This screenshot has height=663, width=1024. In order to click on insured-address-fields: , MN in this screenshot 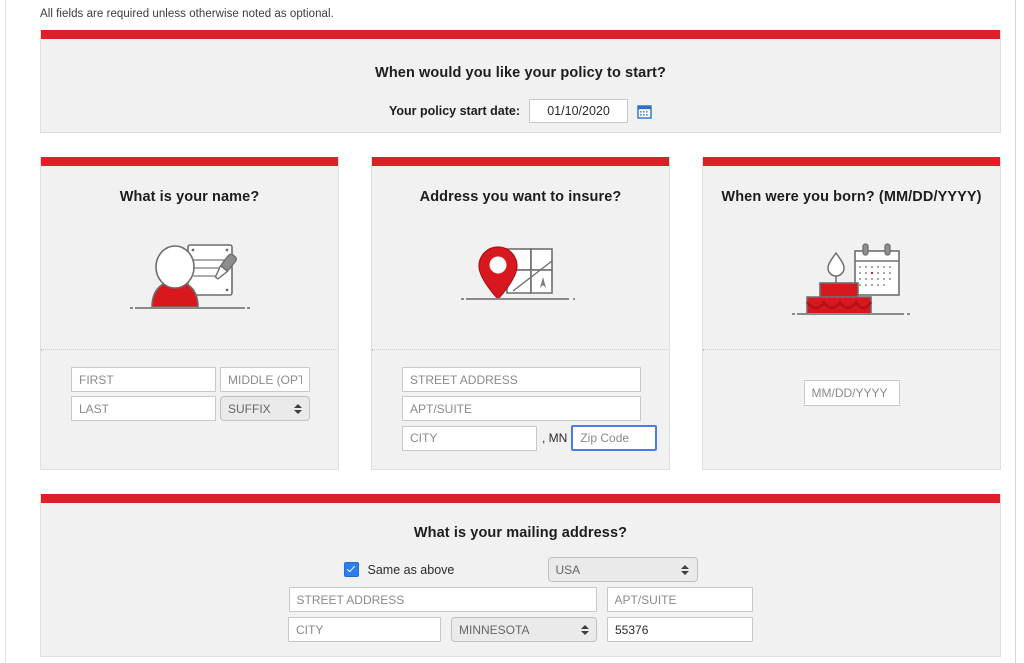, I will do `click(520, 410)`.